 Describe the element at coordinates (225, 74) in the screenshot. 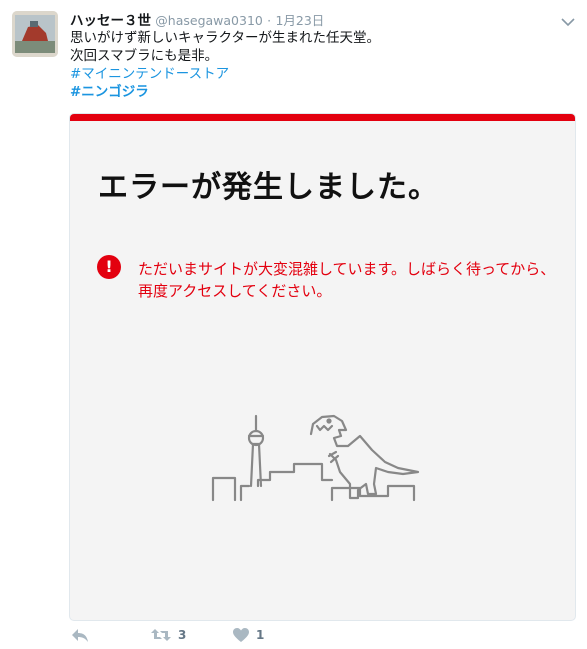

I see `hashtag-link: #マイニンテンドーストア` at that location.